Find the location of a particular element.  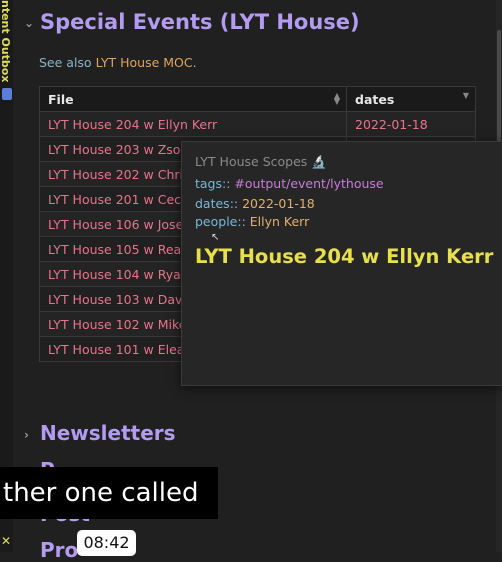

table-row: LYT House 204 w Ellyn Kerr 2022-01-18 is located at coordinates (257, 124).